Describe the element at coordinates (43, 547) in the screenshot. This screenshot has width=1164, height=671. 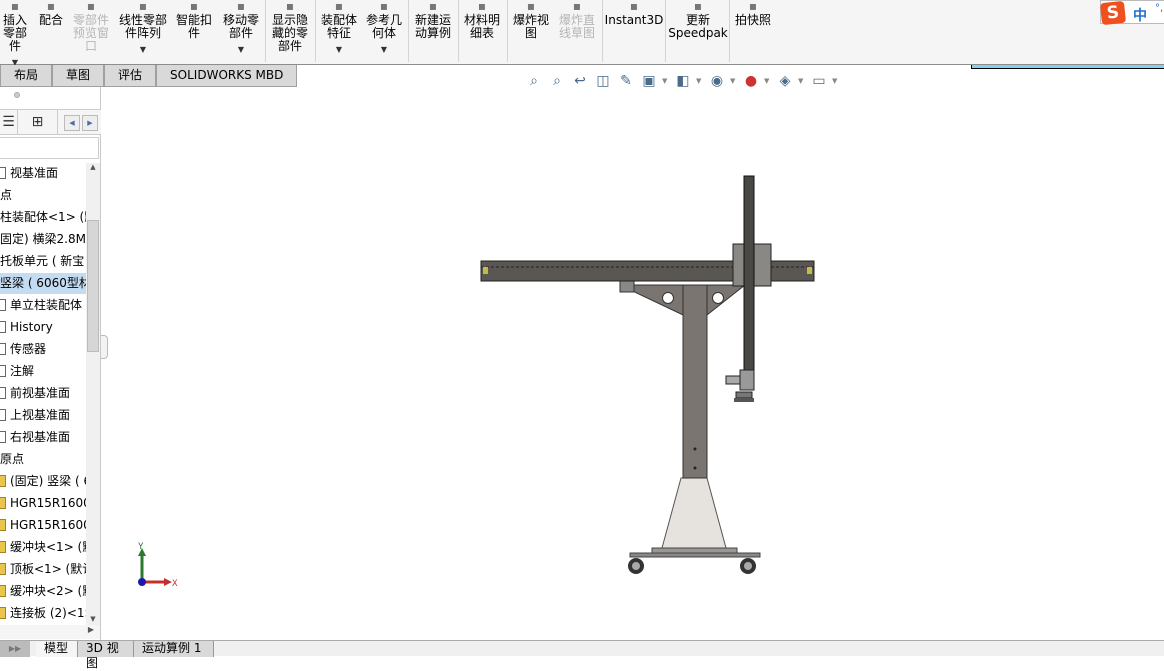
I see `tree-item: 缓冲块<1> (默` at that location.